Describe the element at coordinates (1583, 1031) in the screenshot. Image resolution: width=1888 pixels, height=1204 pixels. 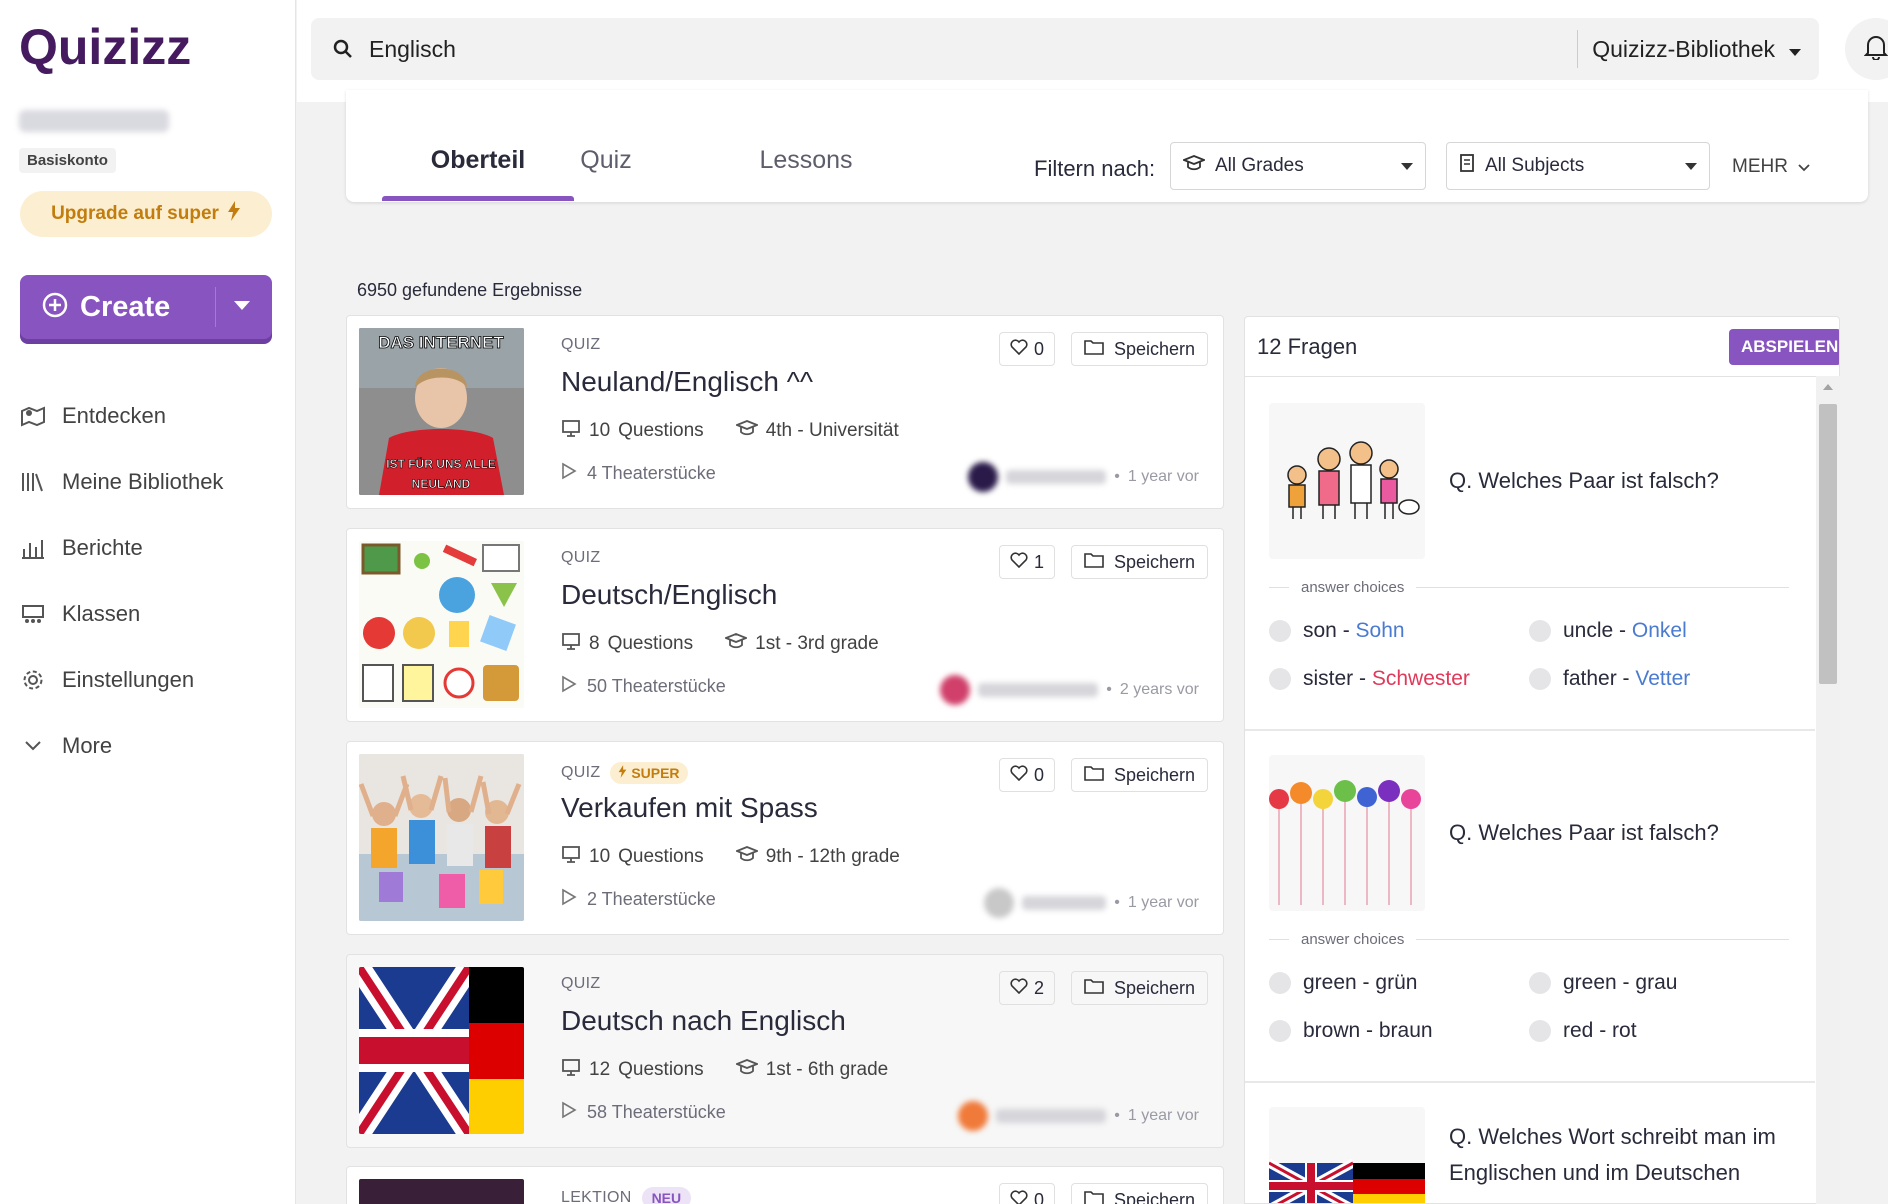
I see `answer-choice: red - rot` at that location.